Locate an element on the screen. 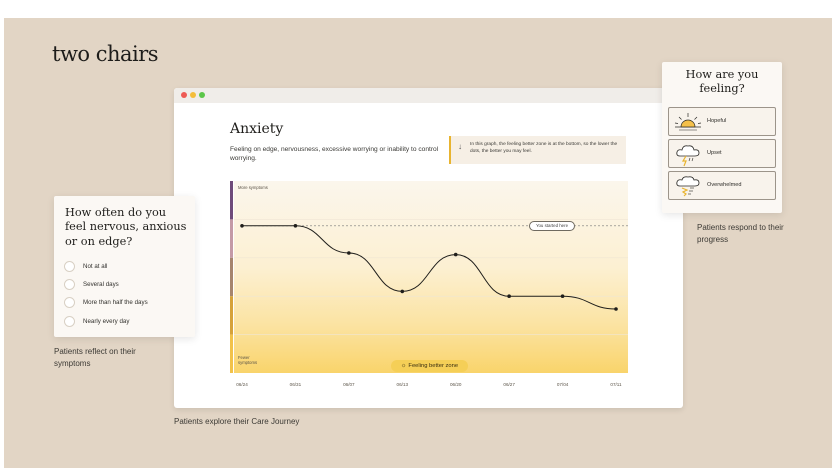 The image size is (836, 468). option-nearly-every-day: Nearly every day is located at coordinates (96, 321).